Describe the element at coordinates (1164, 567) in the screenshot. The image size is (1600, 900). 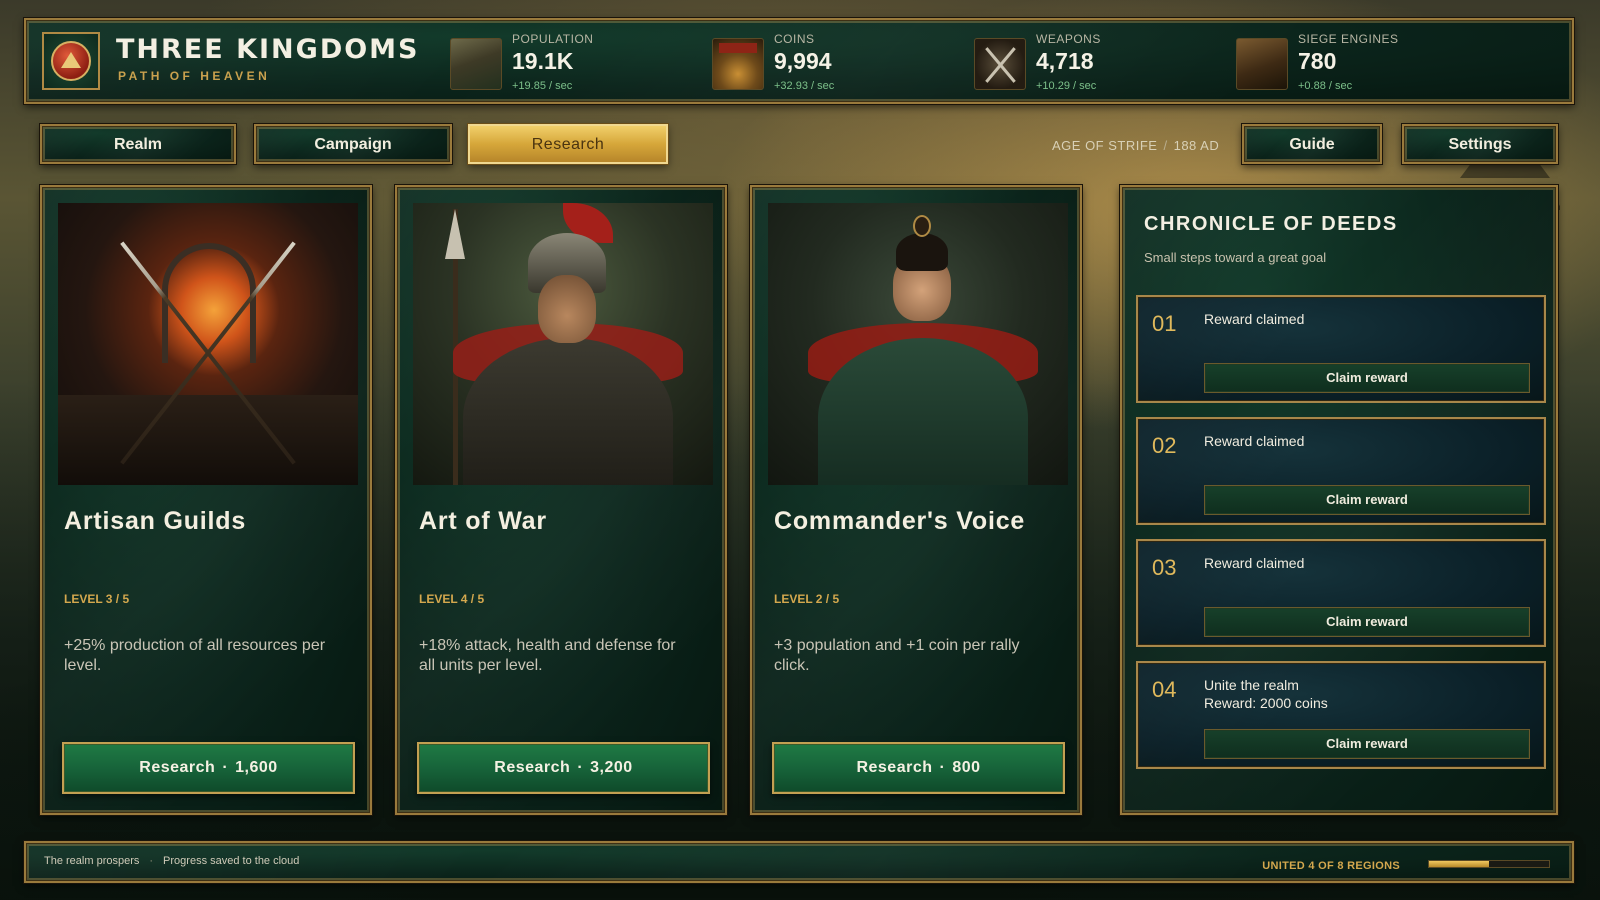
I see `quest-number: 03` at that location.